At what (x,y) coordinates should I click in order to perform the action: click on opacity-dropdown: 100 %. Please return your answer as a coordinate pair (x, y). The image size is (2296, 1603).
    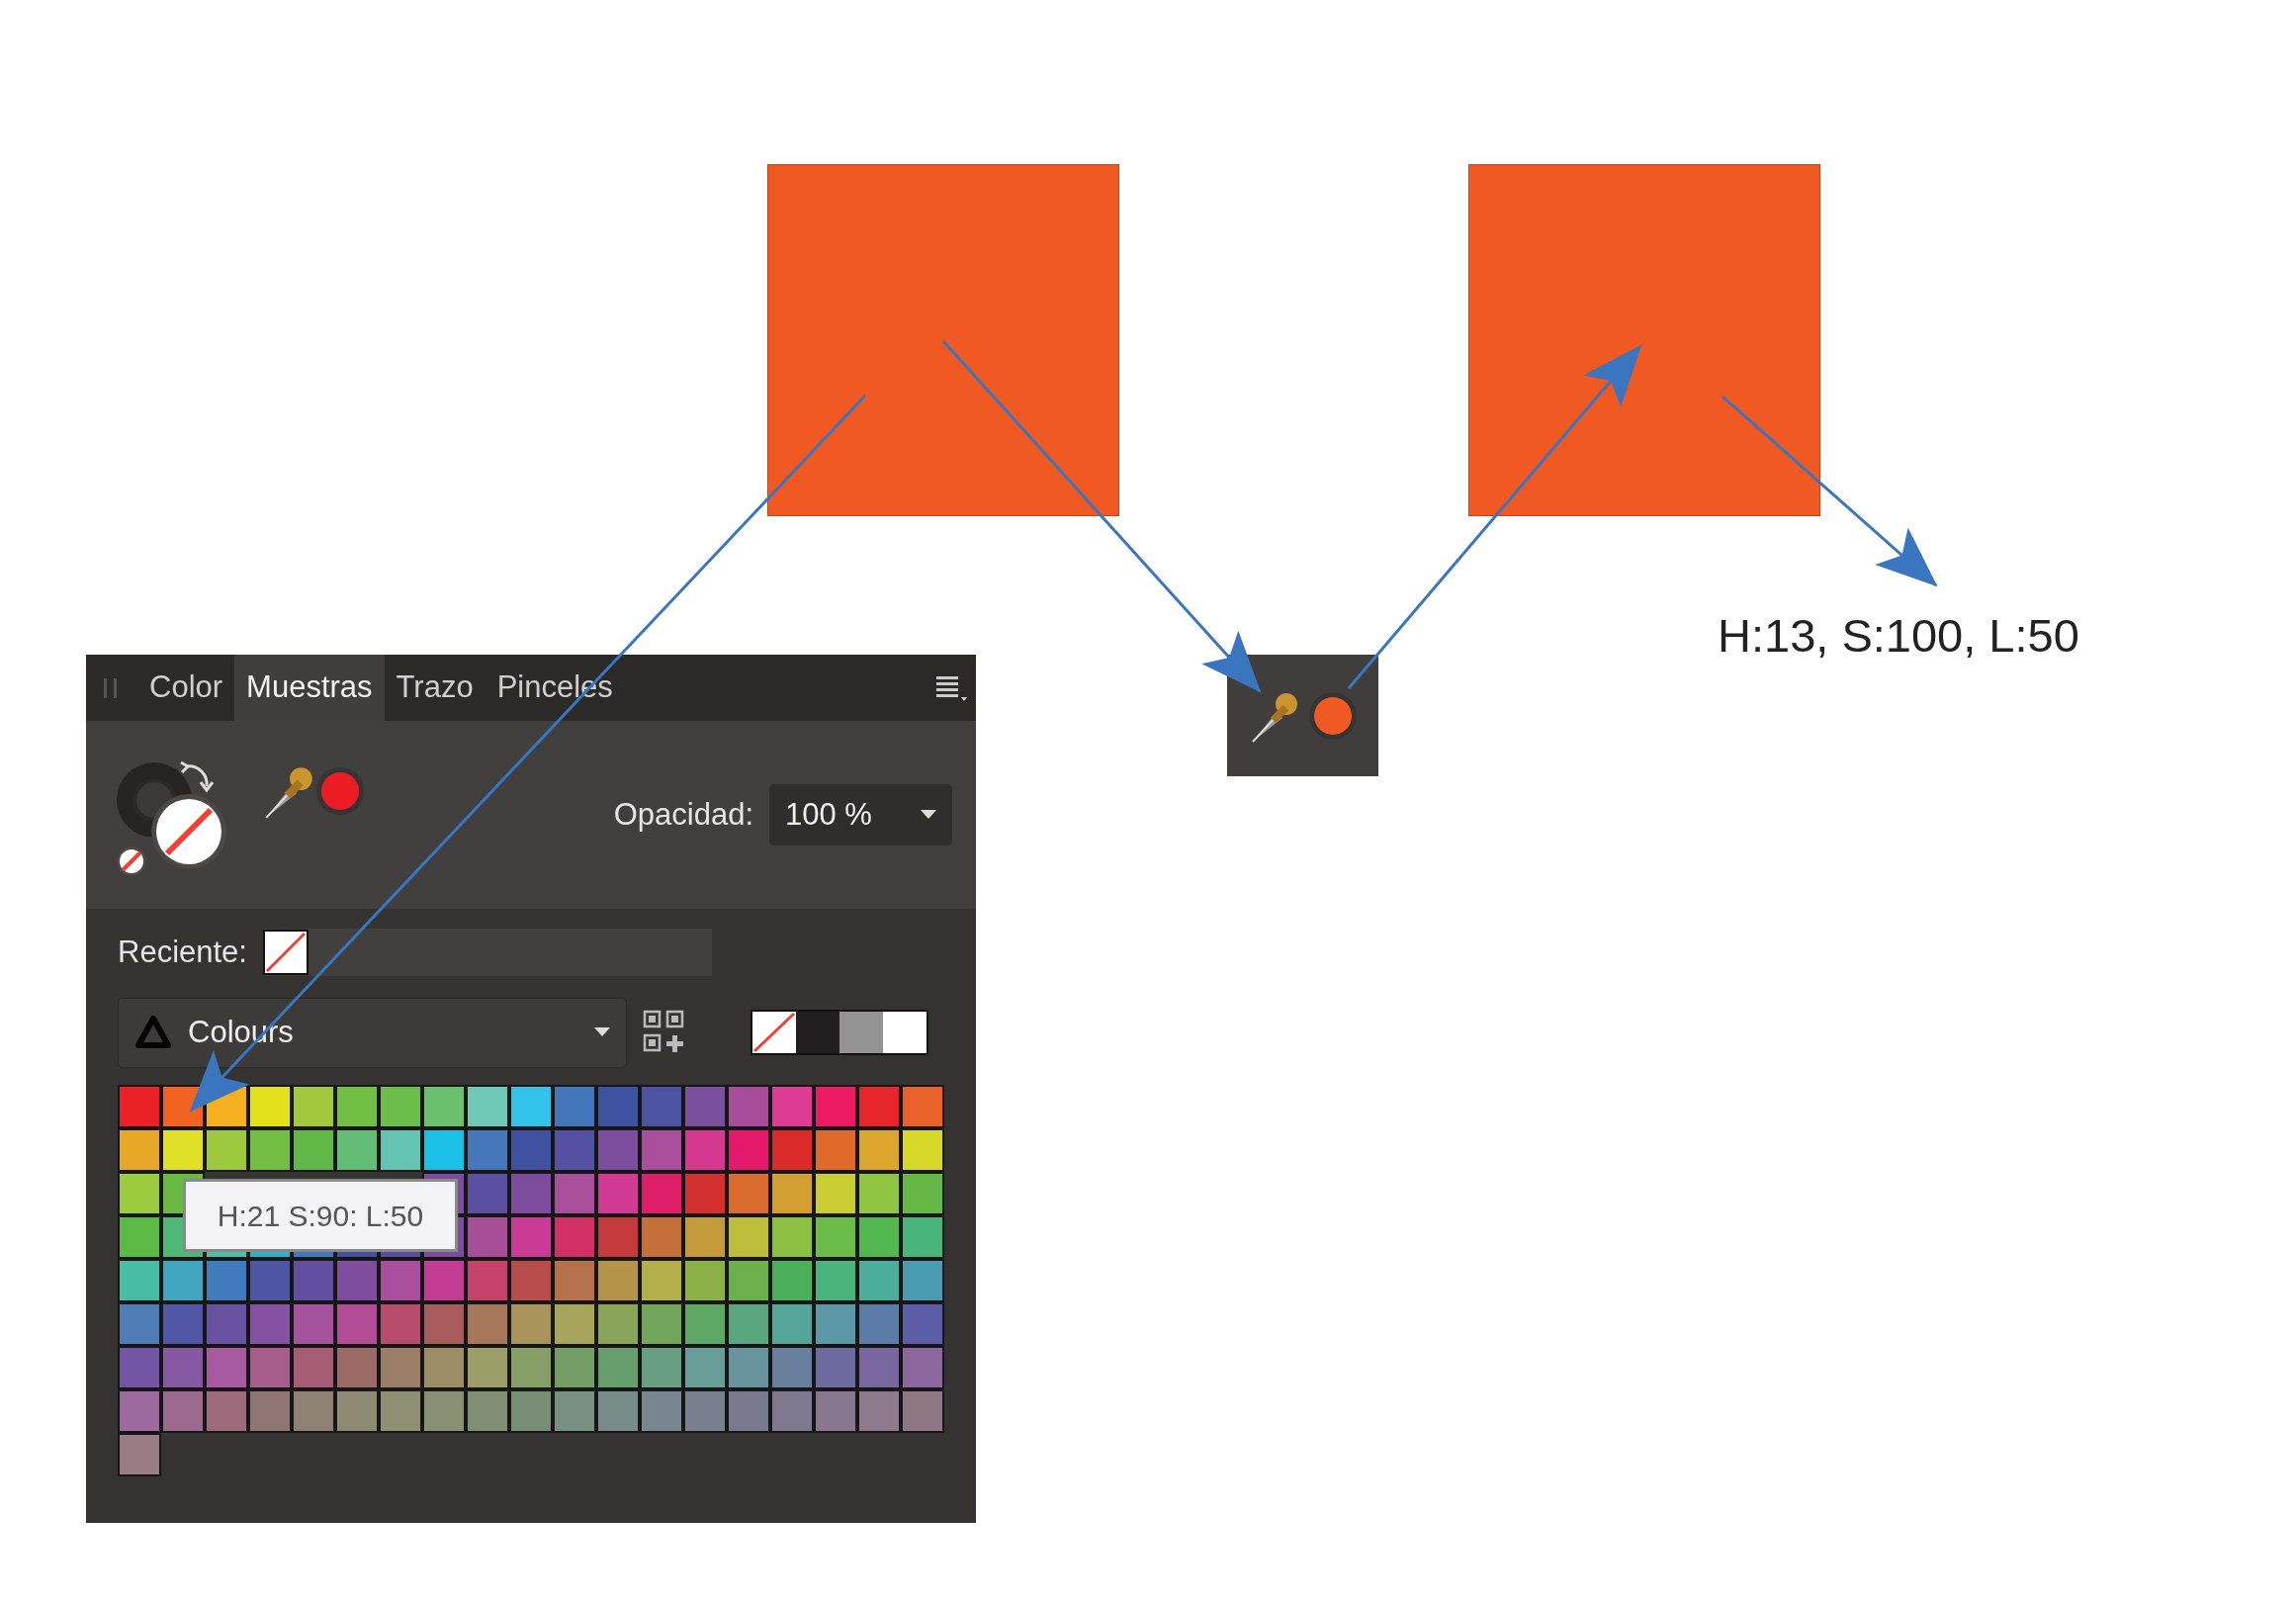
    Looking at the image, I should click on (860, 815).